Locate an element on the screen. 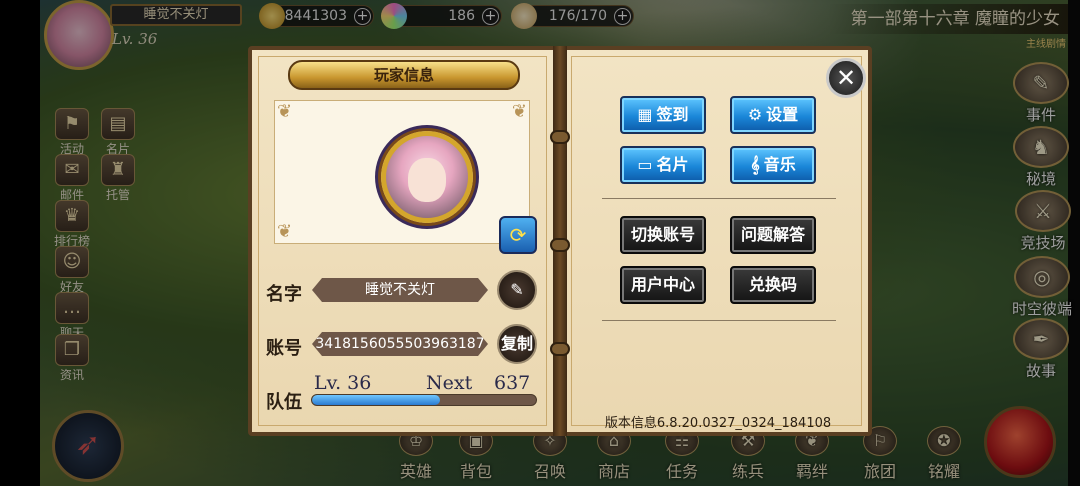 This screenshot has width=1080, height=486. quill-edit-icon: ✎ is located at coordinates (517, 289).